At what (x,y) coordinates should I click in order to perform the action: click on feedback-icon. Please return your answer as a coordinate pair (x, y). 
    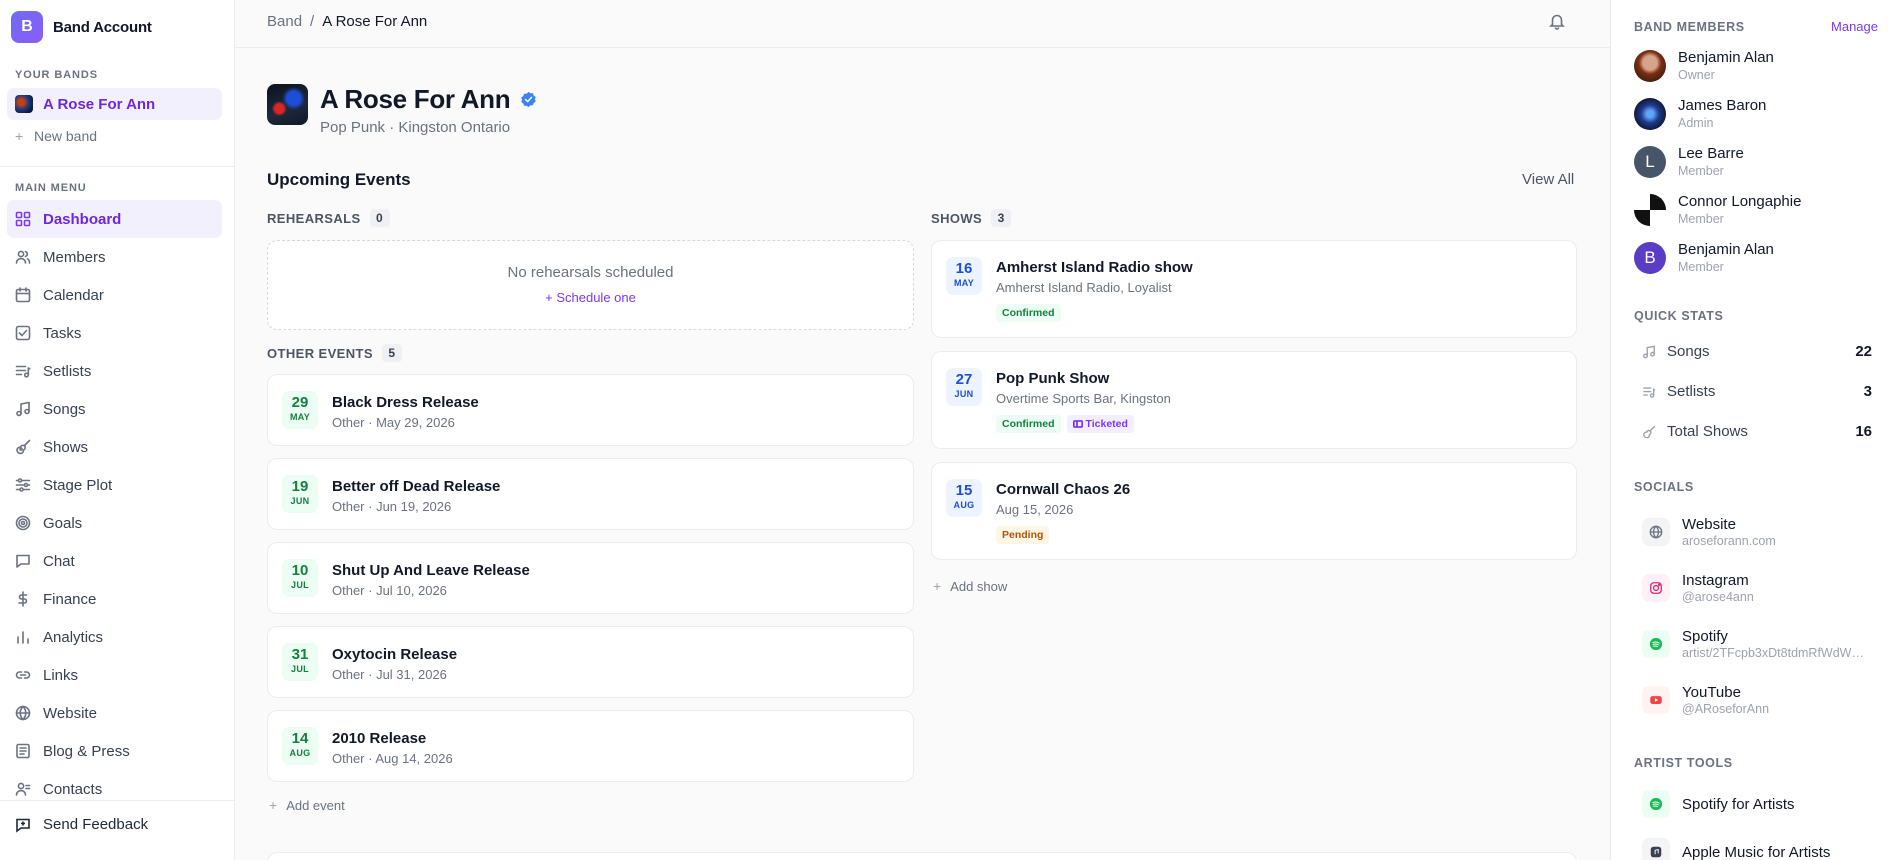
    Looking at the image, I should click on (23, 825).